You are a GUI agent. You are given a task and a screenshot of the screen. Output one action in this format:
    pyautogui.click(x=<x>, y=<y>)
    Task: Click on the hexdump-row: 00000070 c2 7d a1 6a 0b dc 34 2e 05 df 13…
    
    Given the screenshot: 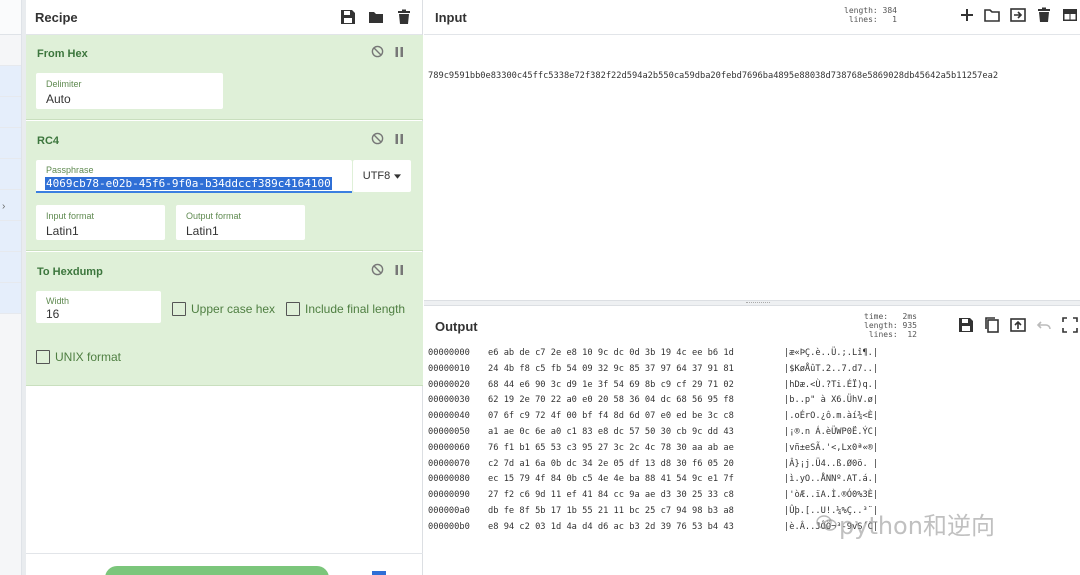 What is the action you would take?
    pyautogui.click(x=754, y=465)
    